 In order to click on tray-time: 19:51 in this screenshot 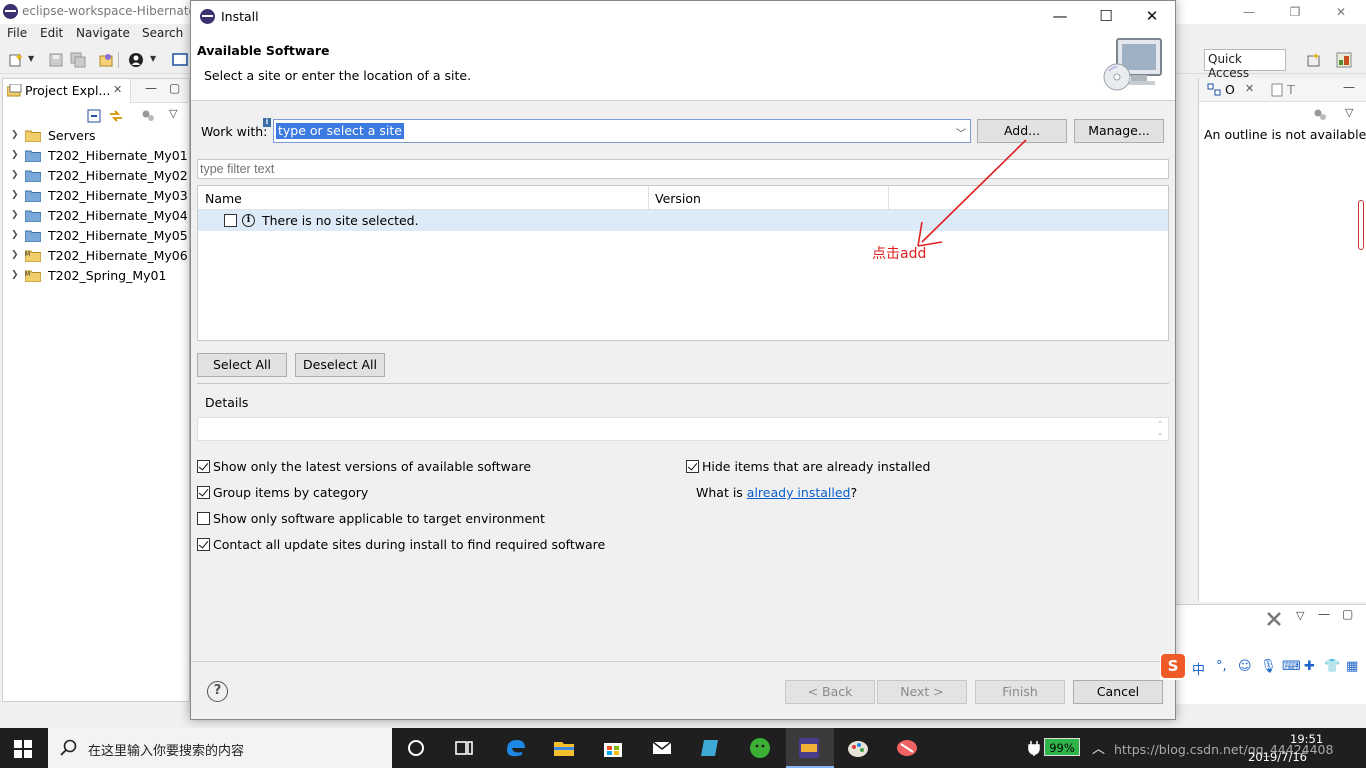, I will do `click(1306, 739)`.